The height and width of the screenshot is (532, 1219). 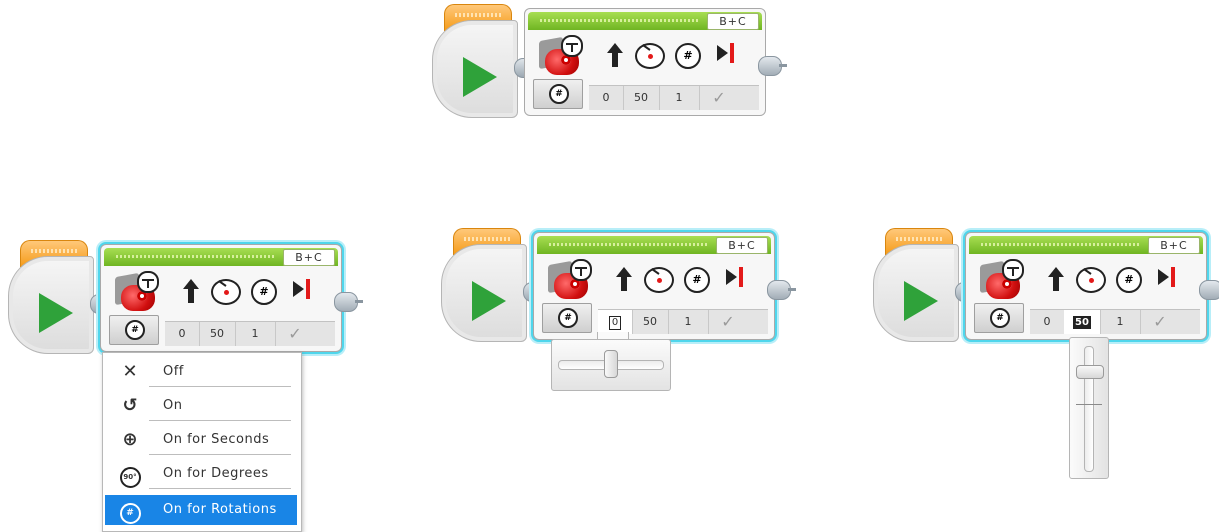 What do you see at coordinates (216, 473) in the screenshot?
I see `menu-item-label: On for Degrees` at bounding box center [216, 473].